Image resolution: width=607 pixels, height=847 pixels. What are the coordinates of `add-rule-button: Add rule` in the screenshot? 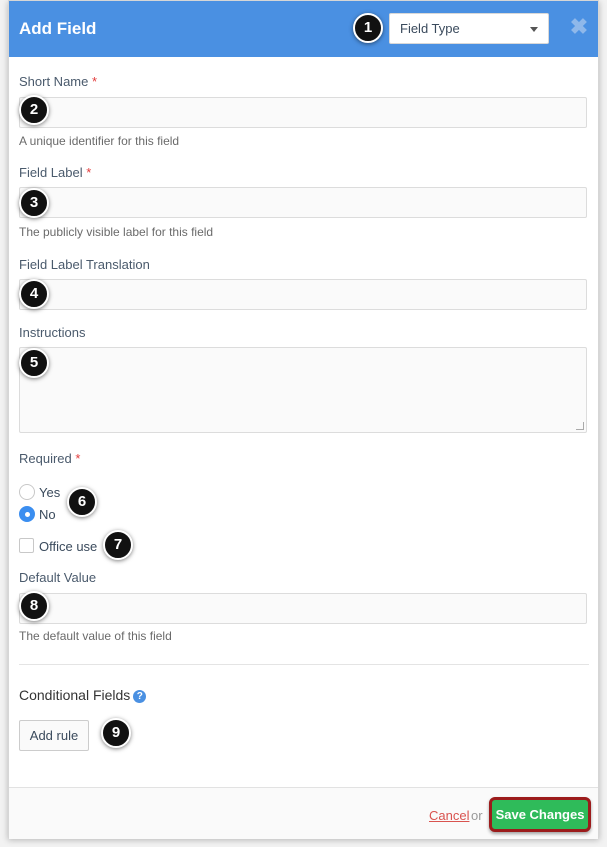 It's located at (54, 735).